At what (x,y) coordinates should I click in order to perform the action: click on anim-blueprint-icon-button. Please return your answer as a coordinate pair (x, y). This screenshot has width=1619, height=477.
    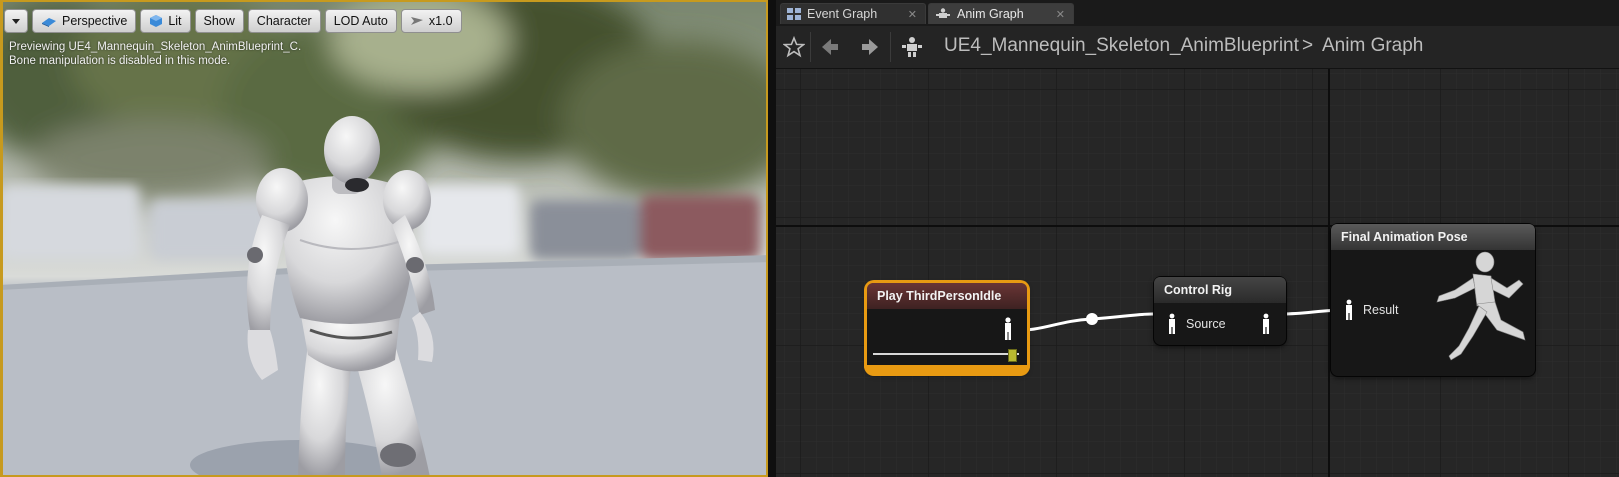
    Looking at the image, I should click on (912, 47).